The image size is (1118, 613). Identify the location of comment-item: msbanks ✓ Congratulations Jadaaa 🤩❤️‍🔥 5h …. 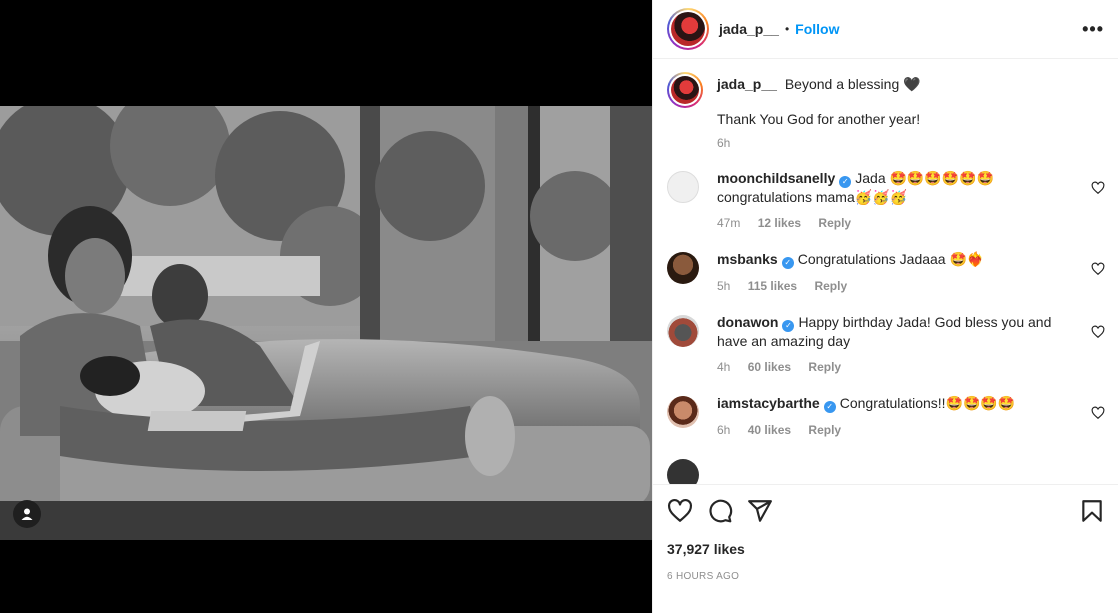
(886, 272).